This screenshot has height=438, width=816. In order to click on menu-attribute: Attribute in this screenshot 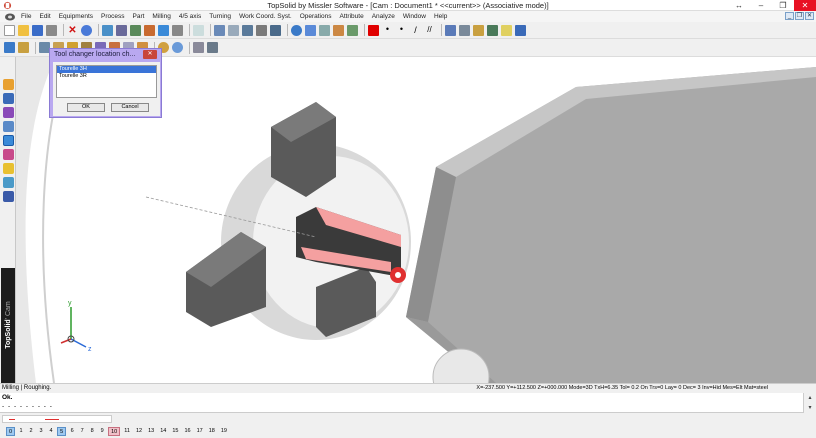, I will do `click(351, 16)`.